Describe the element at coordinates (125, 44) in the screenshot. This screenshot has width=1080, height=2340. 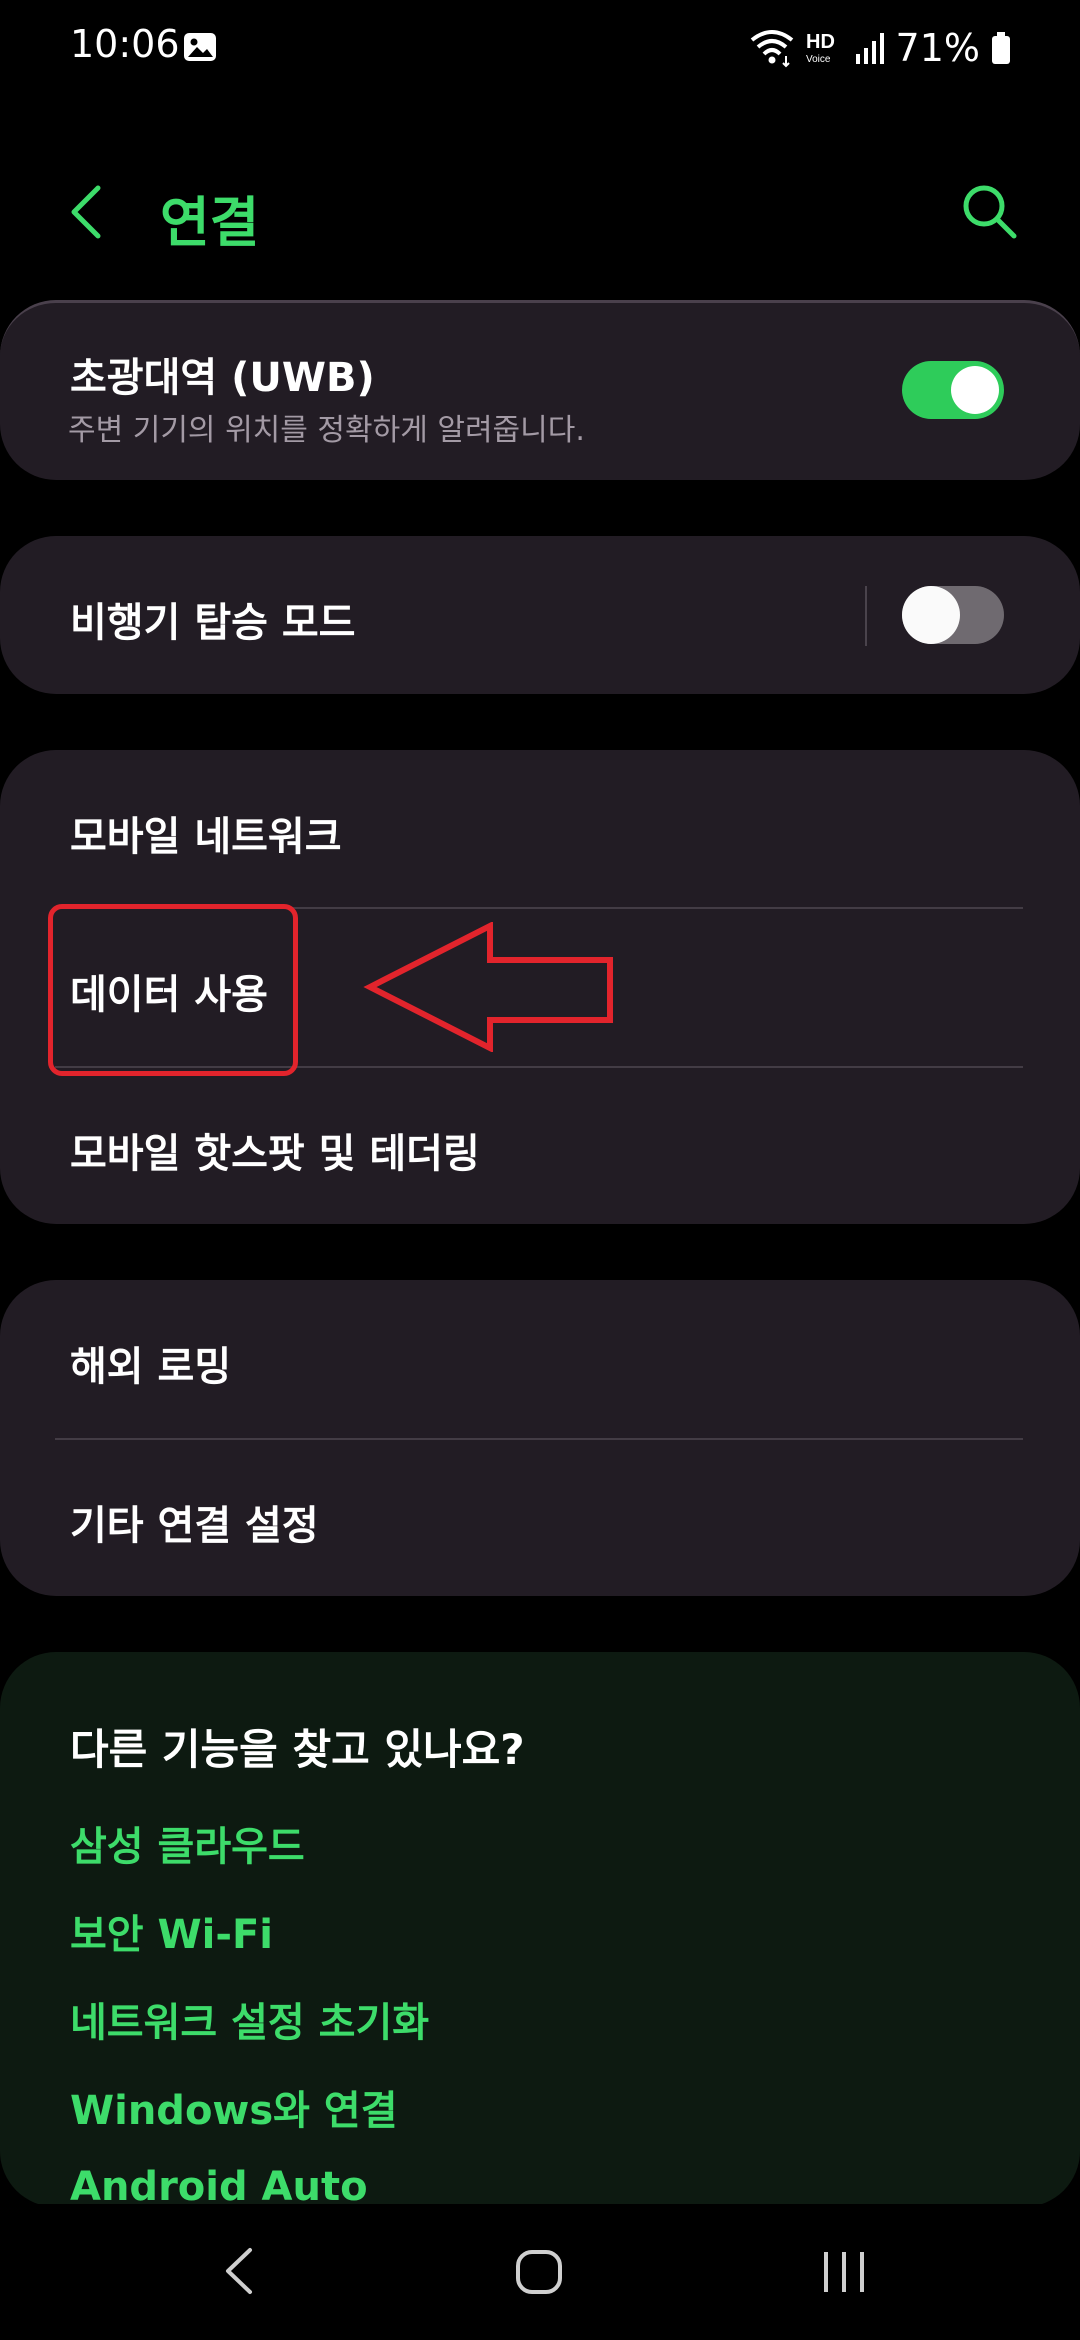
I see `status-time: 10:06` at that location.